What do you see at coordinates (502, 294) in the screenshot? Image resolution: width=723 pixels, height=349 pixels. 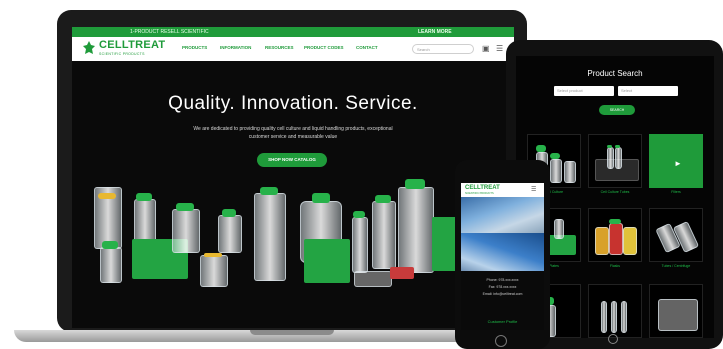 I see `phone-info-line: Email: info@celltreat.com` at bounding box center [502, 294].